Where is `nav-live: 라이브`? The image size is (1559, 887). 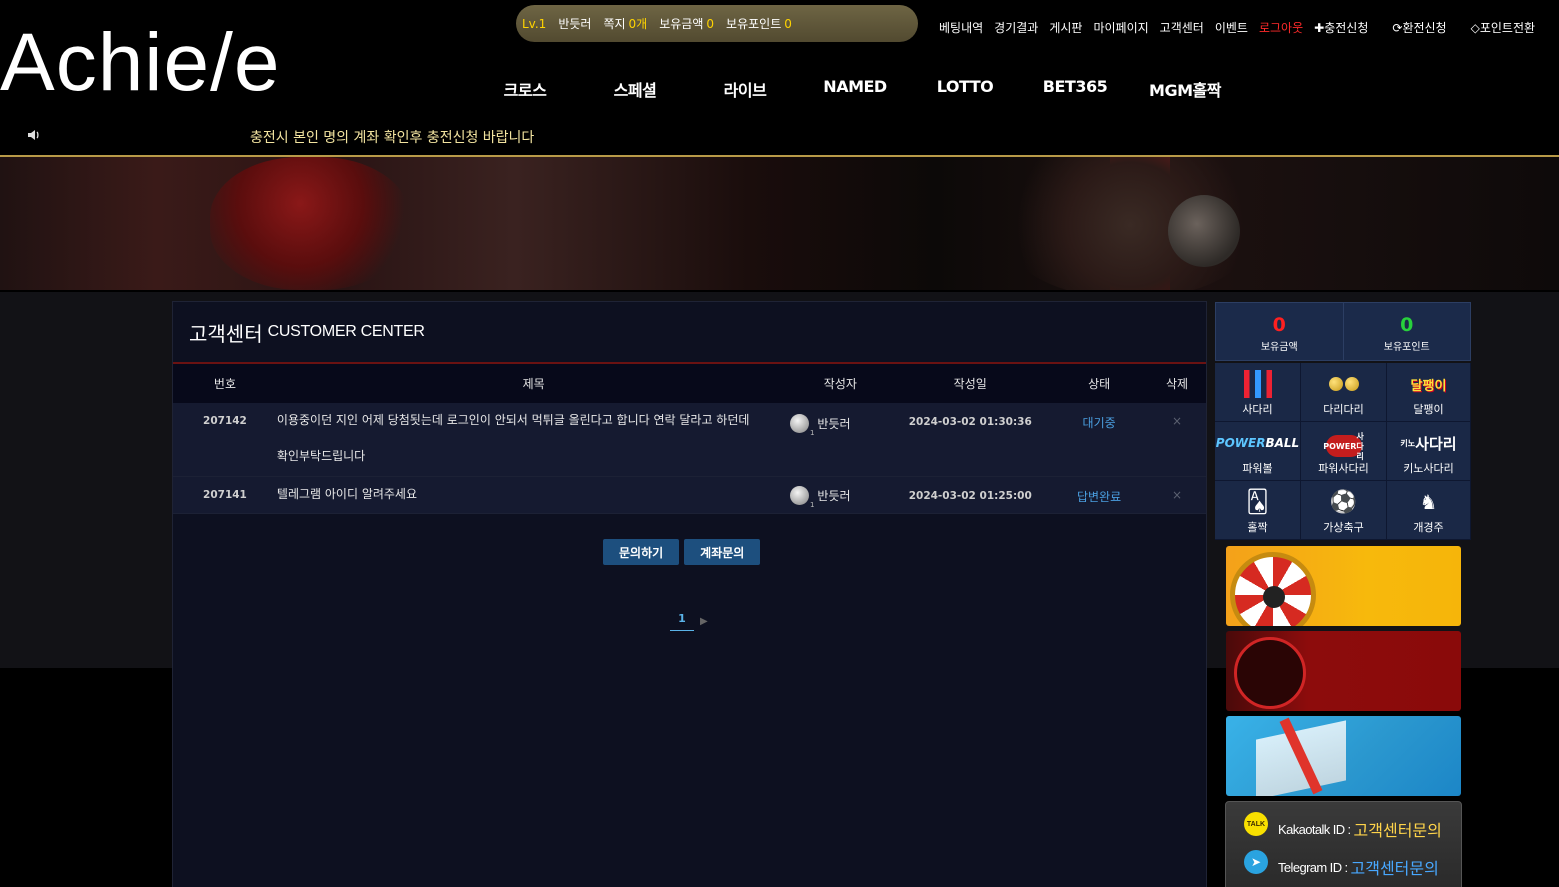 nav-live: 라이브 is located at coordinates (745, 89).